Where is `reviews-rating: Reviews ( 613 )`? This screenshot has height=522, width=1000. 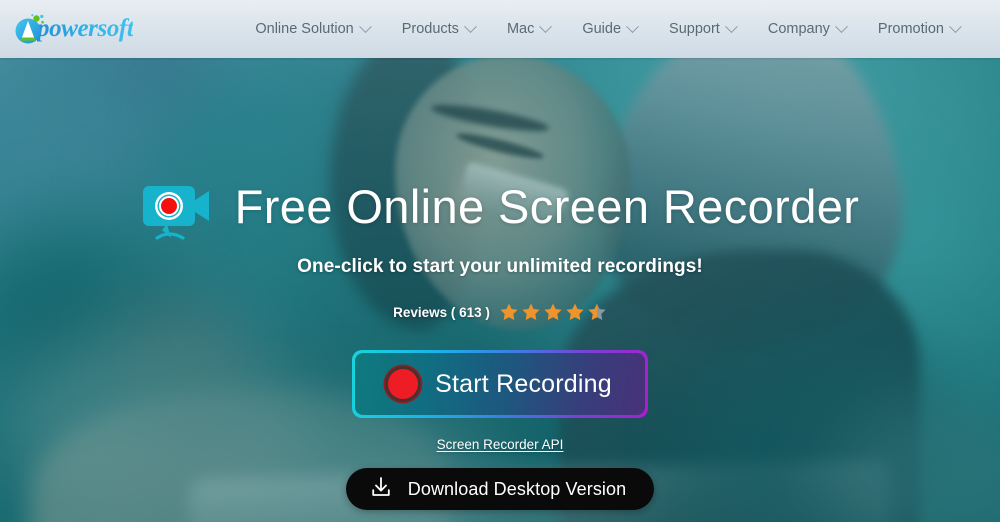
reviews-rating: Reviews ( 613 ) is located at coordinates (500, 312).